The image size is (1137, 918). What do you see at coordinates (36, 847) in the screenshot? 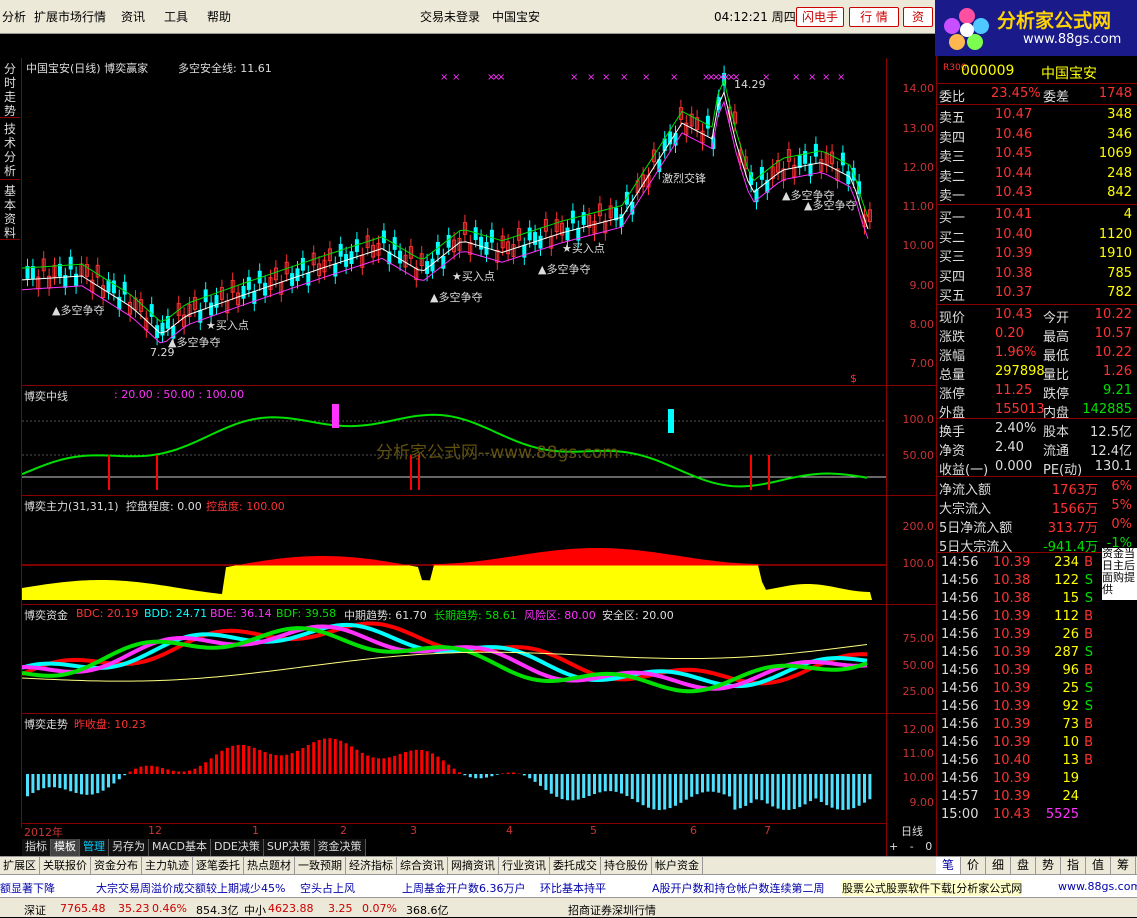
I see `tab-indicator: 指标` at bounding box center [36, 847].